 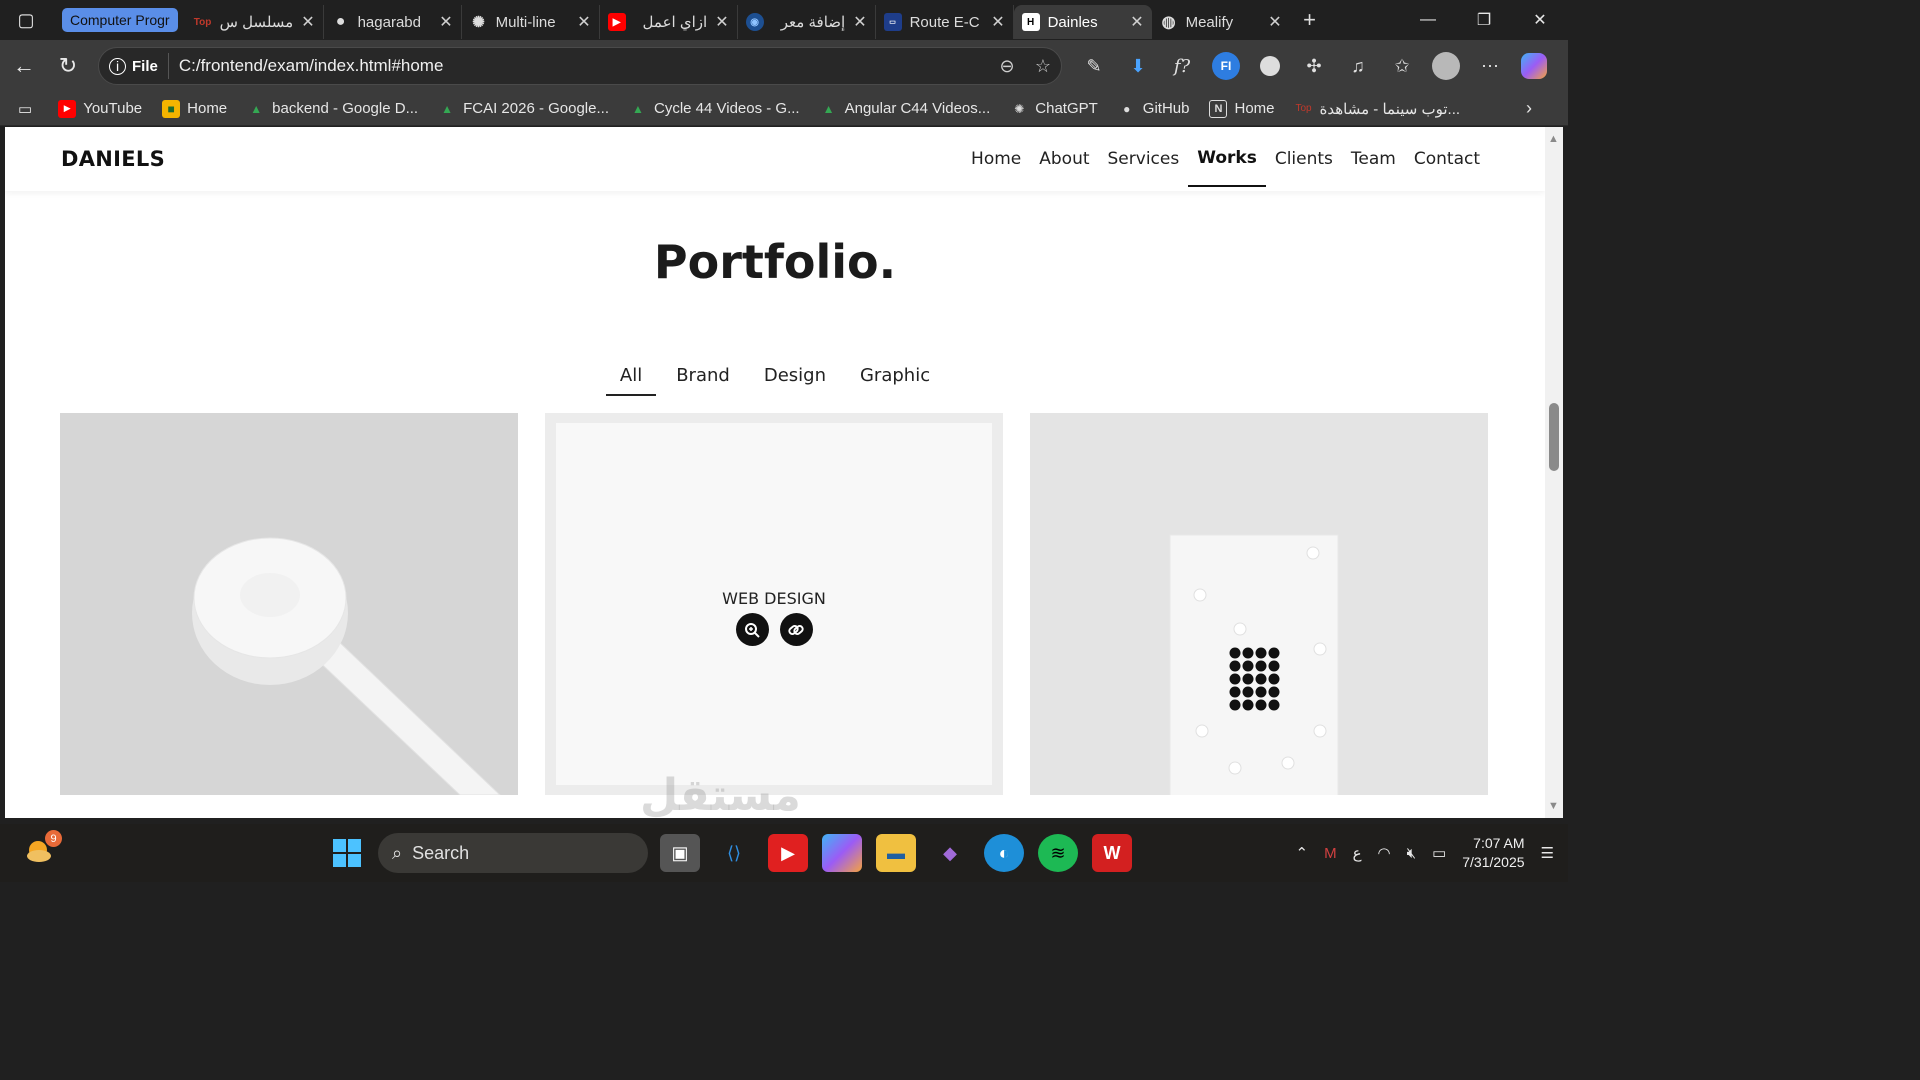 I want to click on tab-label: Route E-C, so click(x=944, y=22).